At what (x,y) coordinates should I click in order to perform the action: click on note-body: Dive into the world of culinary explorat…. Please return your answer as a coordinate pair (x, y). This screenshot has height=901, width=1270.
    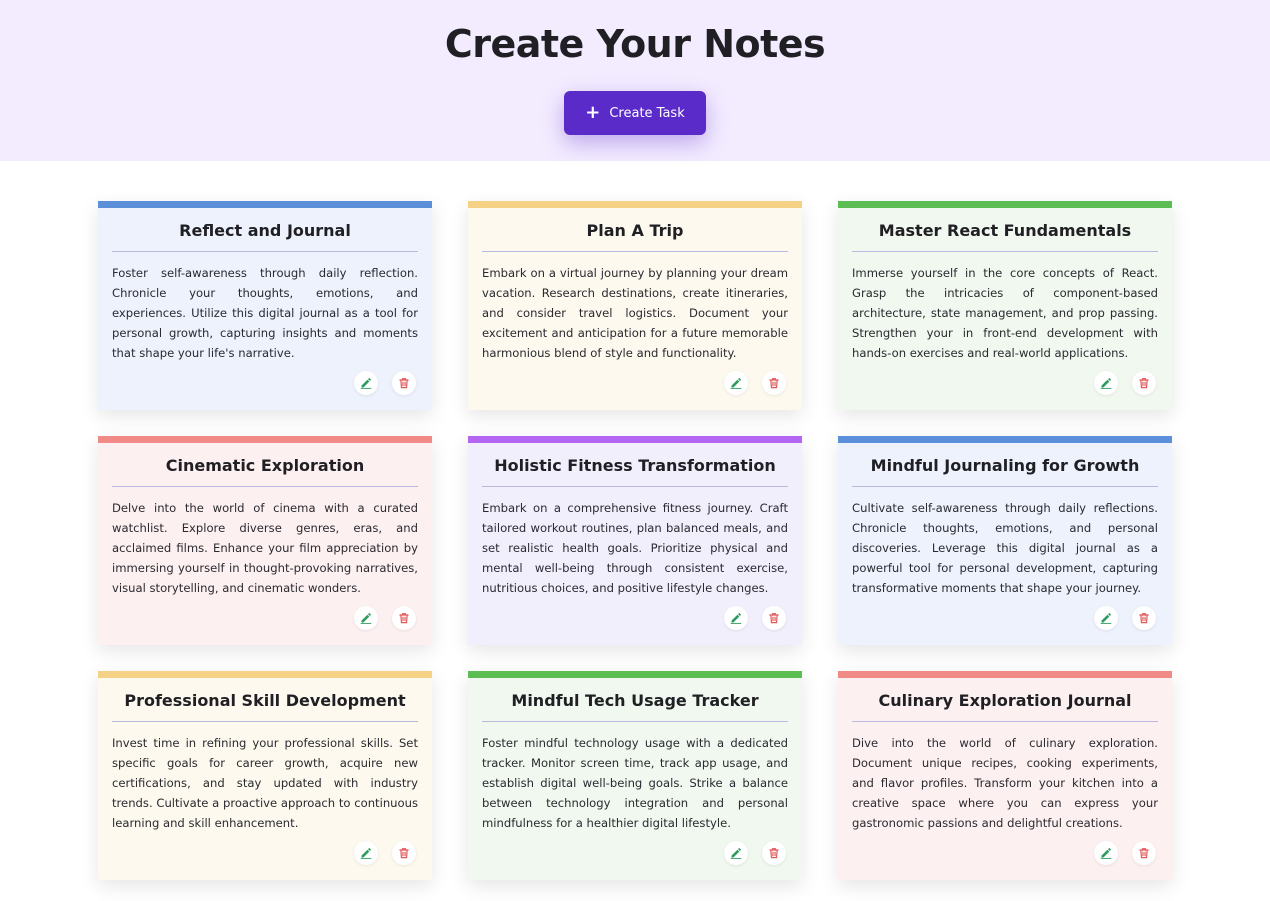
    Looking at the image, I should click on (1005, 783).